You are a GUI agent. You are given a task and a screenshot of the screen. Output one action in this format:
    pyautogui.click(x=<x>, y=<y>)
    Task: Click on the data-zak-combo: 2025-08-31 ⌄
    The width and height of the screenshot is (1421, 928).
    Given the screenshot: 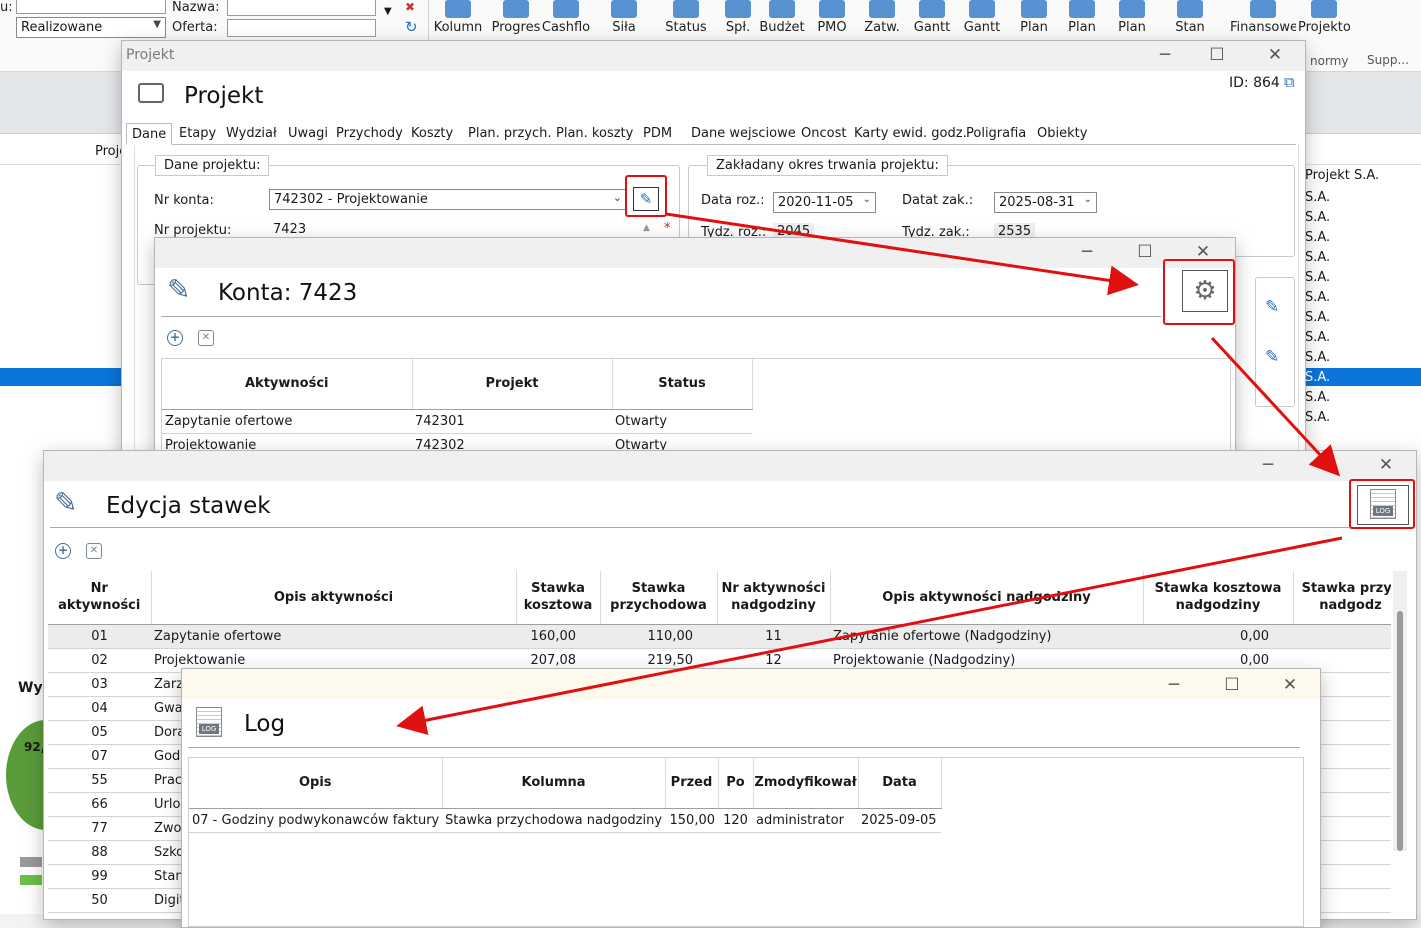 What is the action you would take?
    pyautogui.click(x=1045, y=202)
    